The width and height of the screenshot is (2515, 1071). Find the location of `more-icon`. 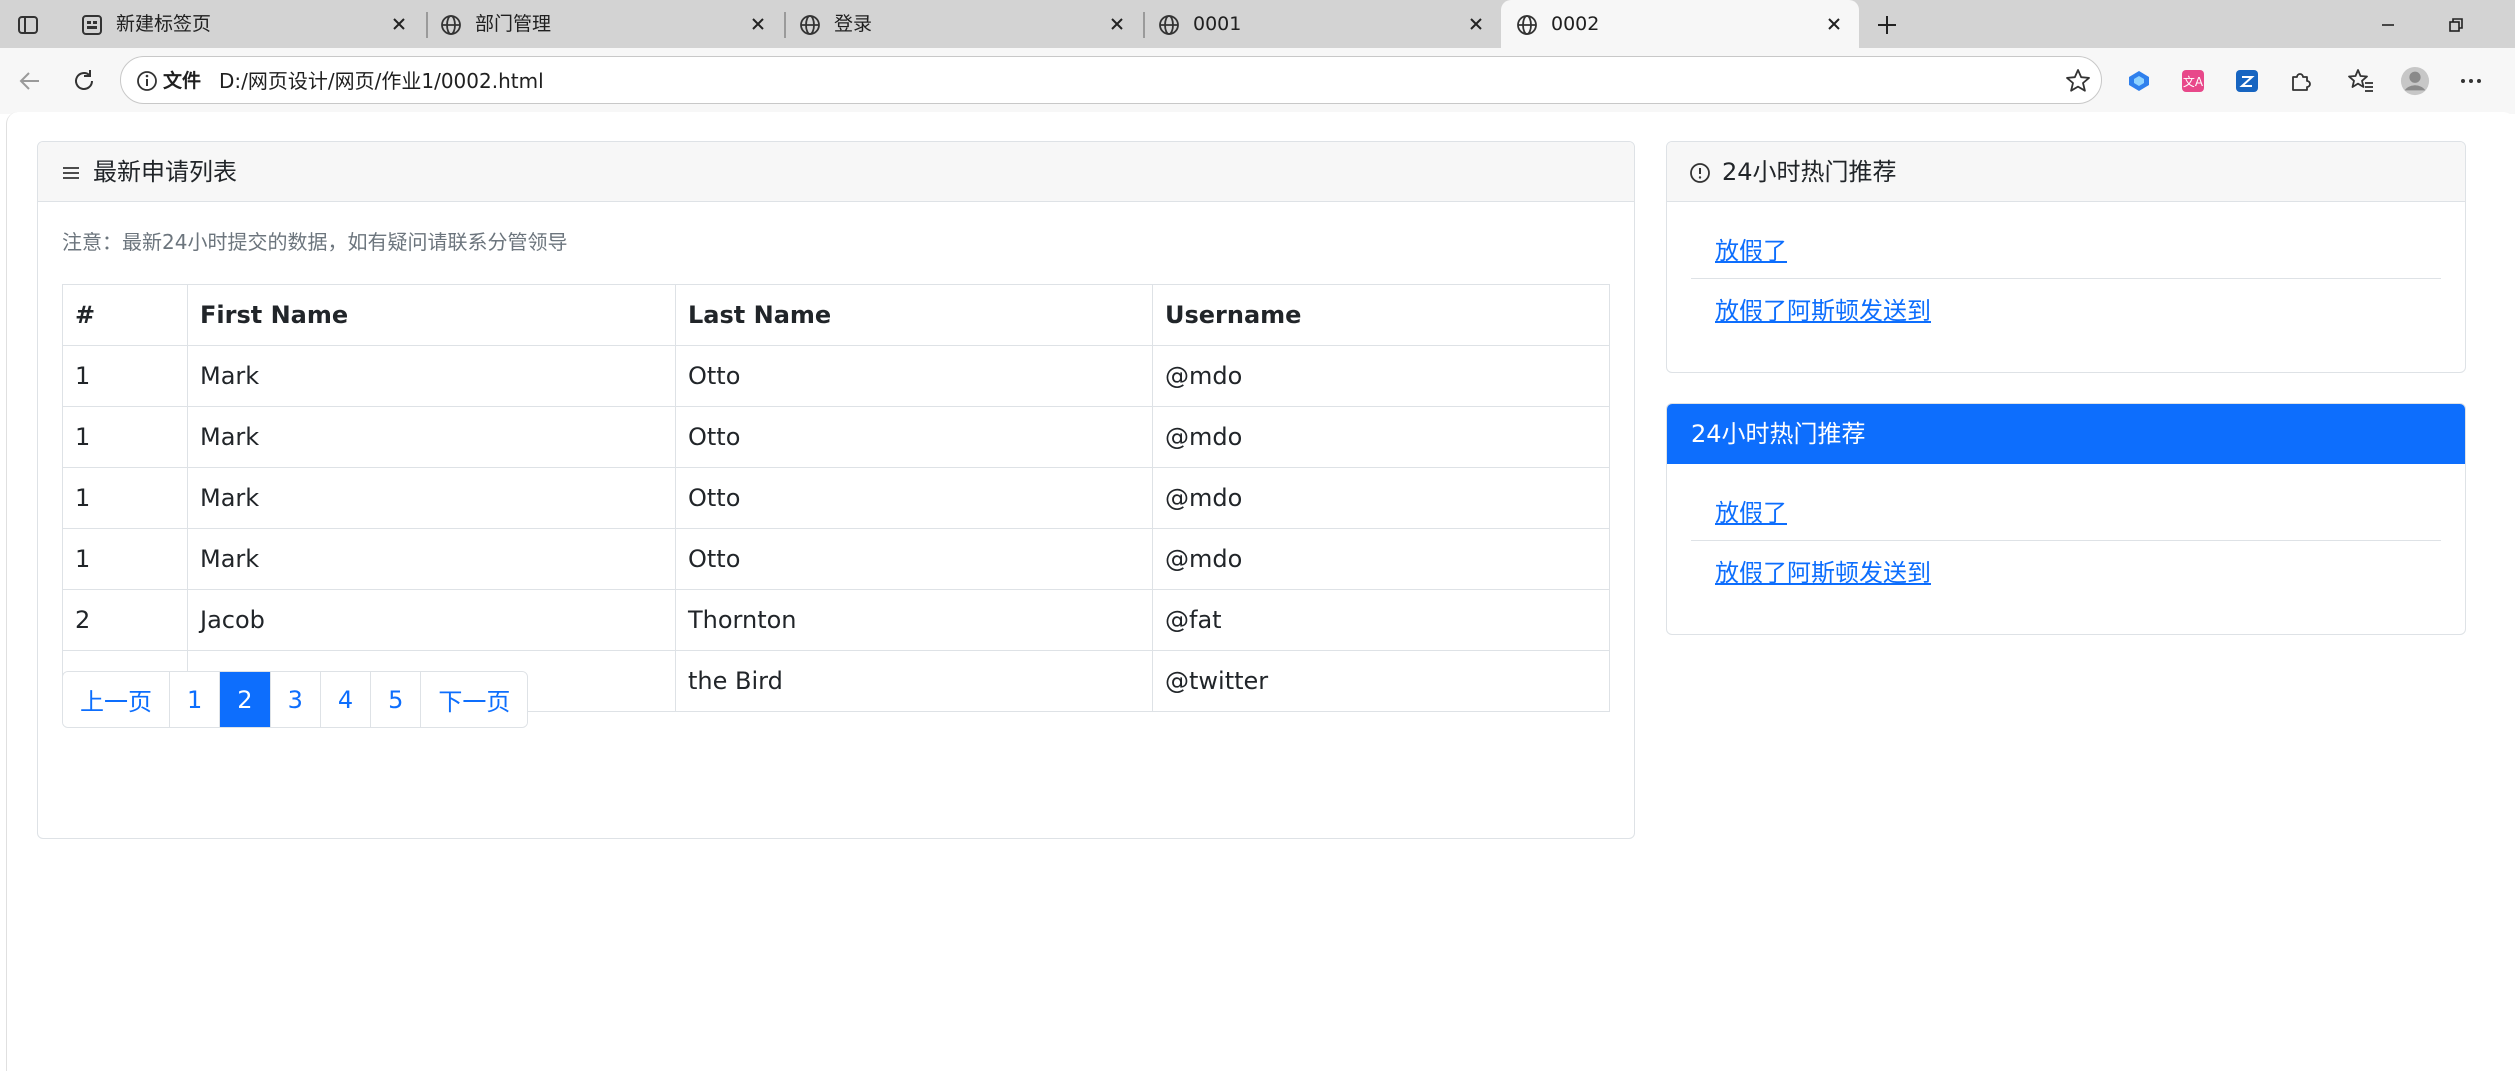

more-icon is located at coordinates (2471, 81).